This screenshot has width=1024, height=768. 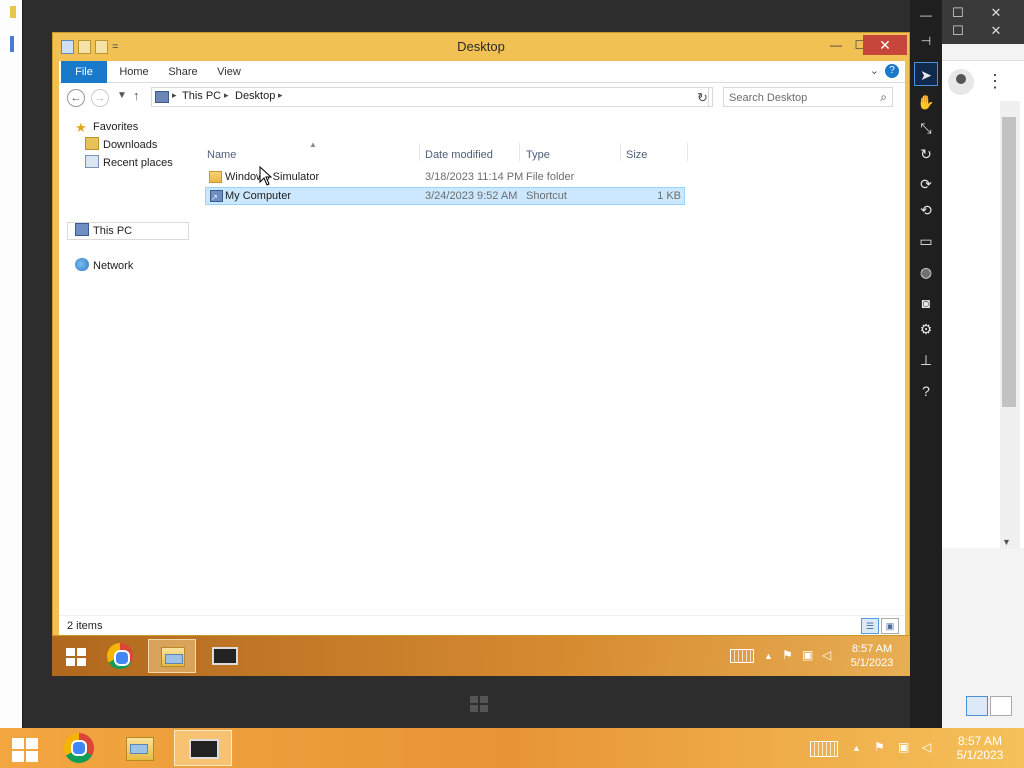 I want to click on status-bar: 2 items ☰ ▣, so click(x=482, y=625).